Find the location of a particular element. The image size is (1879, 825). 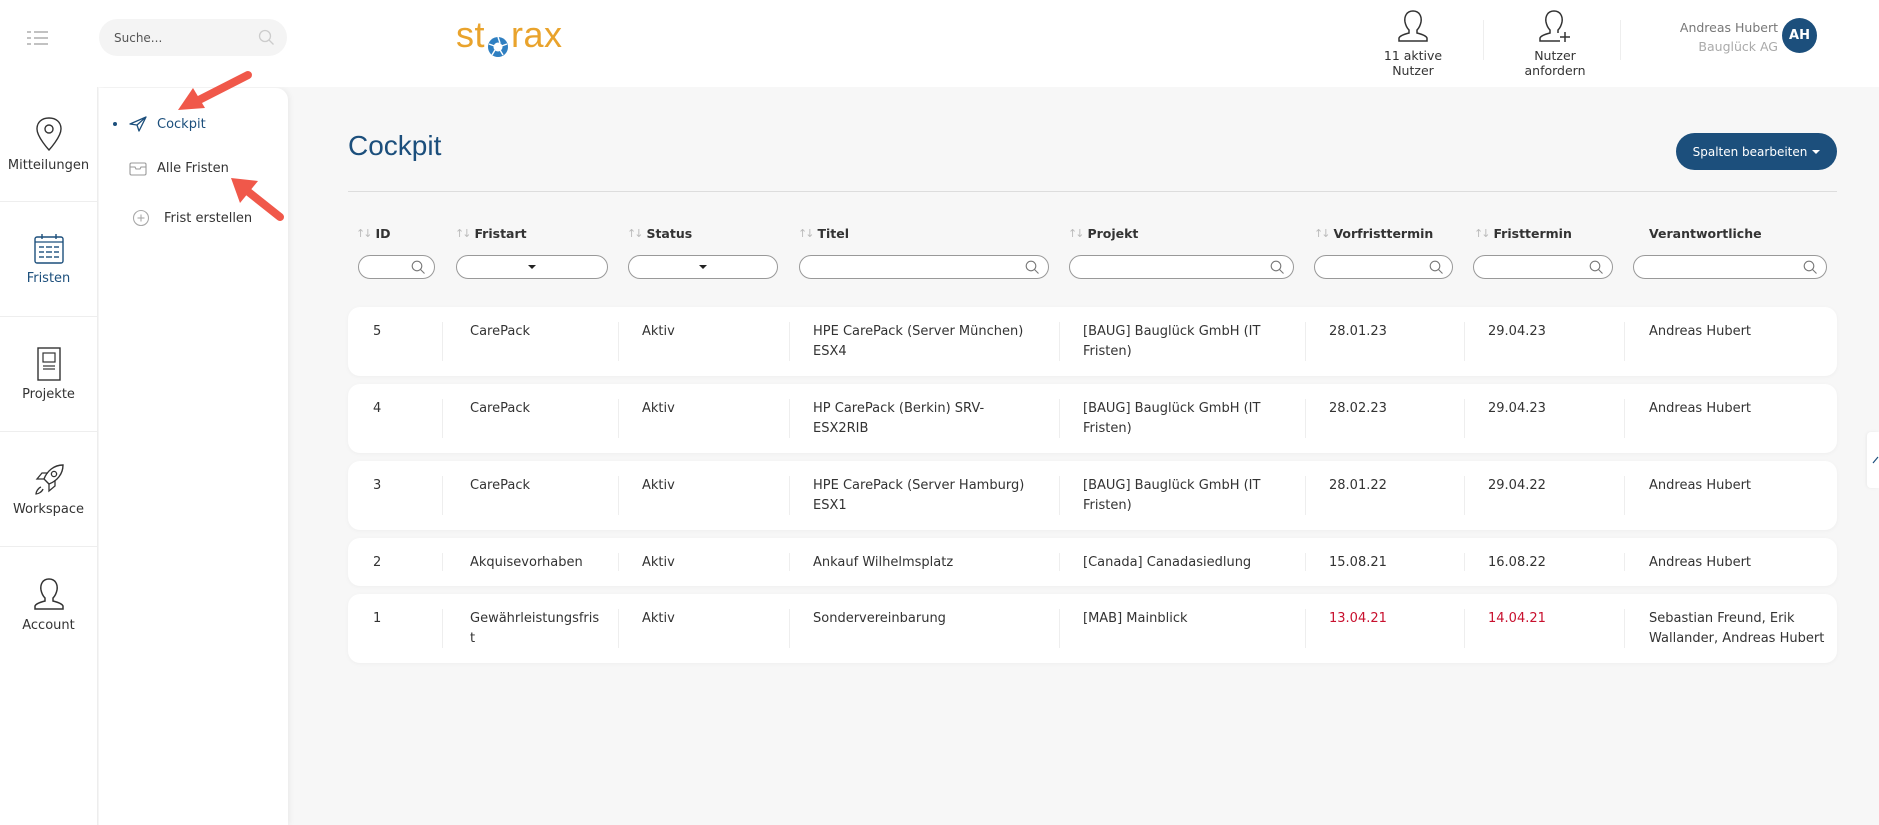

logo-text-left: st is located at coordinates (471, 34).